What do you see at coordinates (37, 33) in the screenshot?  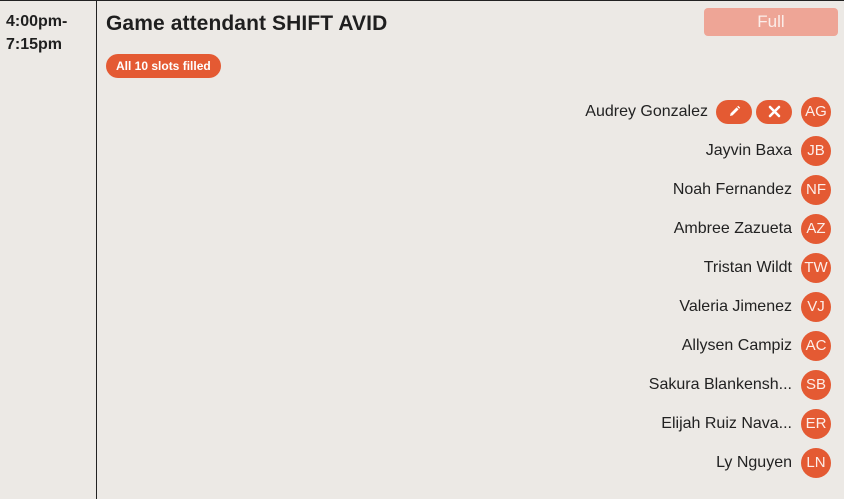 I see `shift-time: 4:00pm- 7:15pm` at bounding box center [37, 33].